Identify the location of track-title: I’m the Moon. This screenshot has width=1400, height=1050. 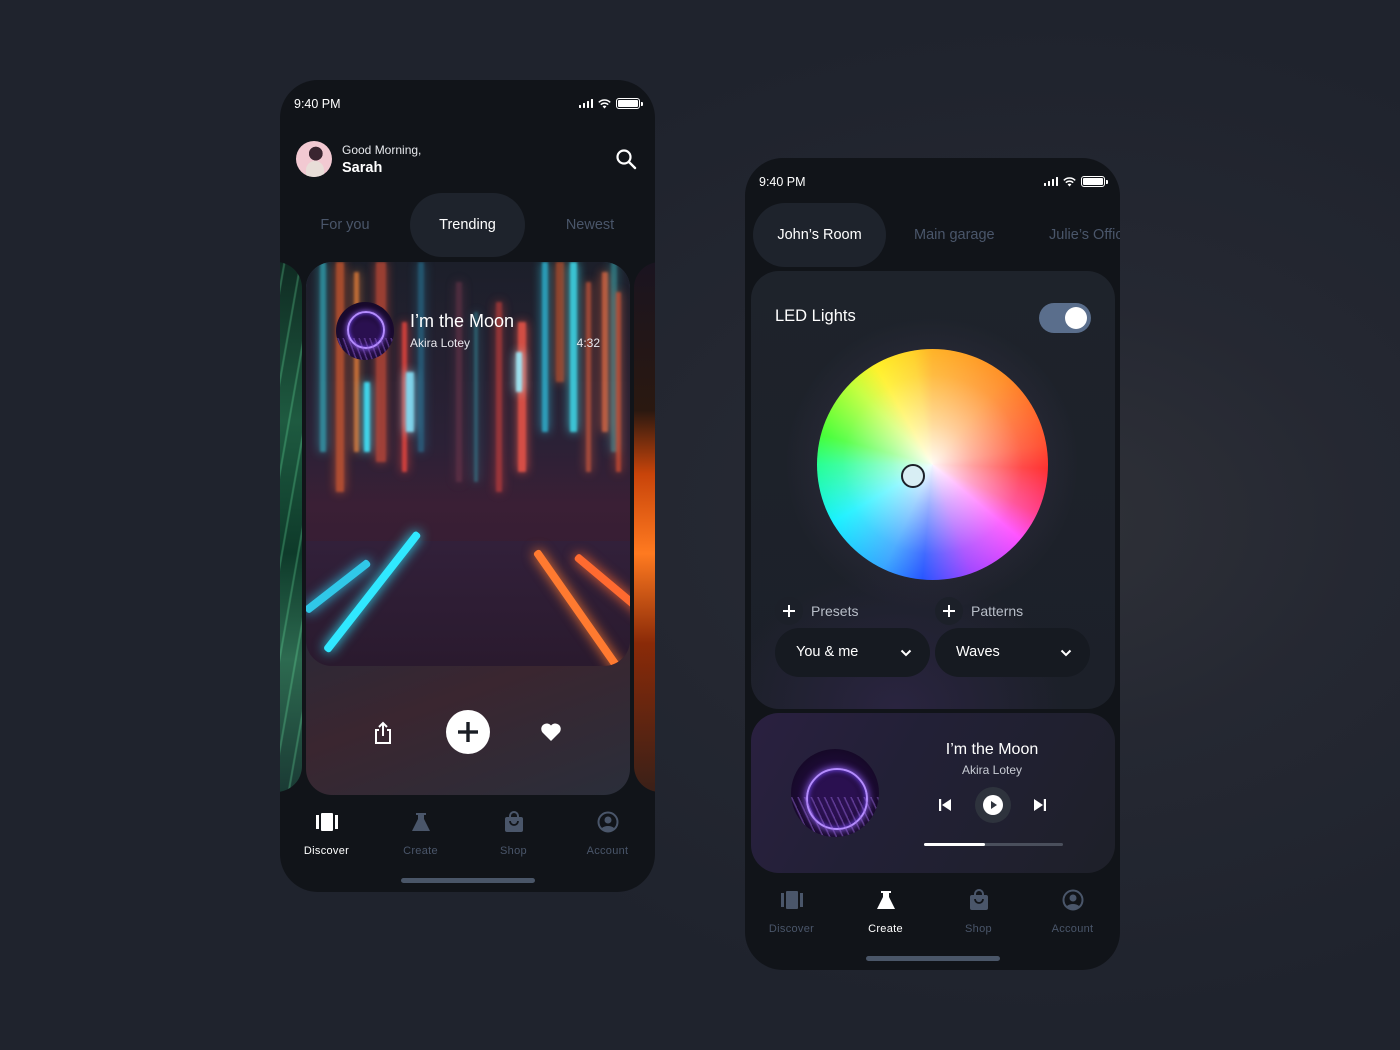
(462, 321).